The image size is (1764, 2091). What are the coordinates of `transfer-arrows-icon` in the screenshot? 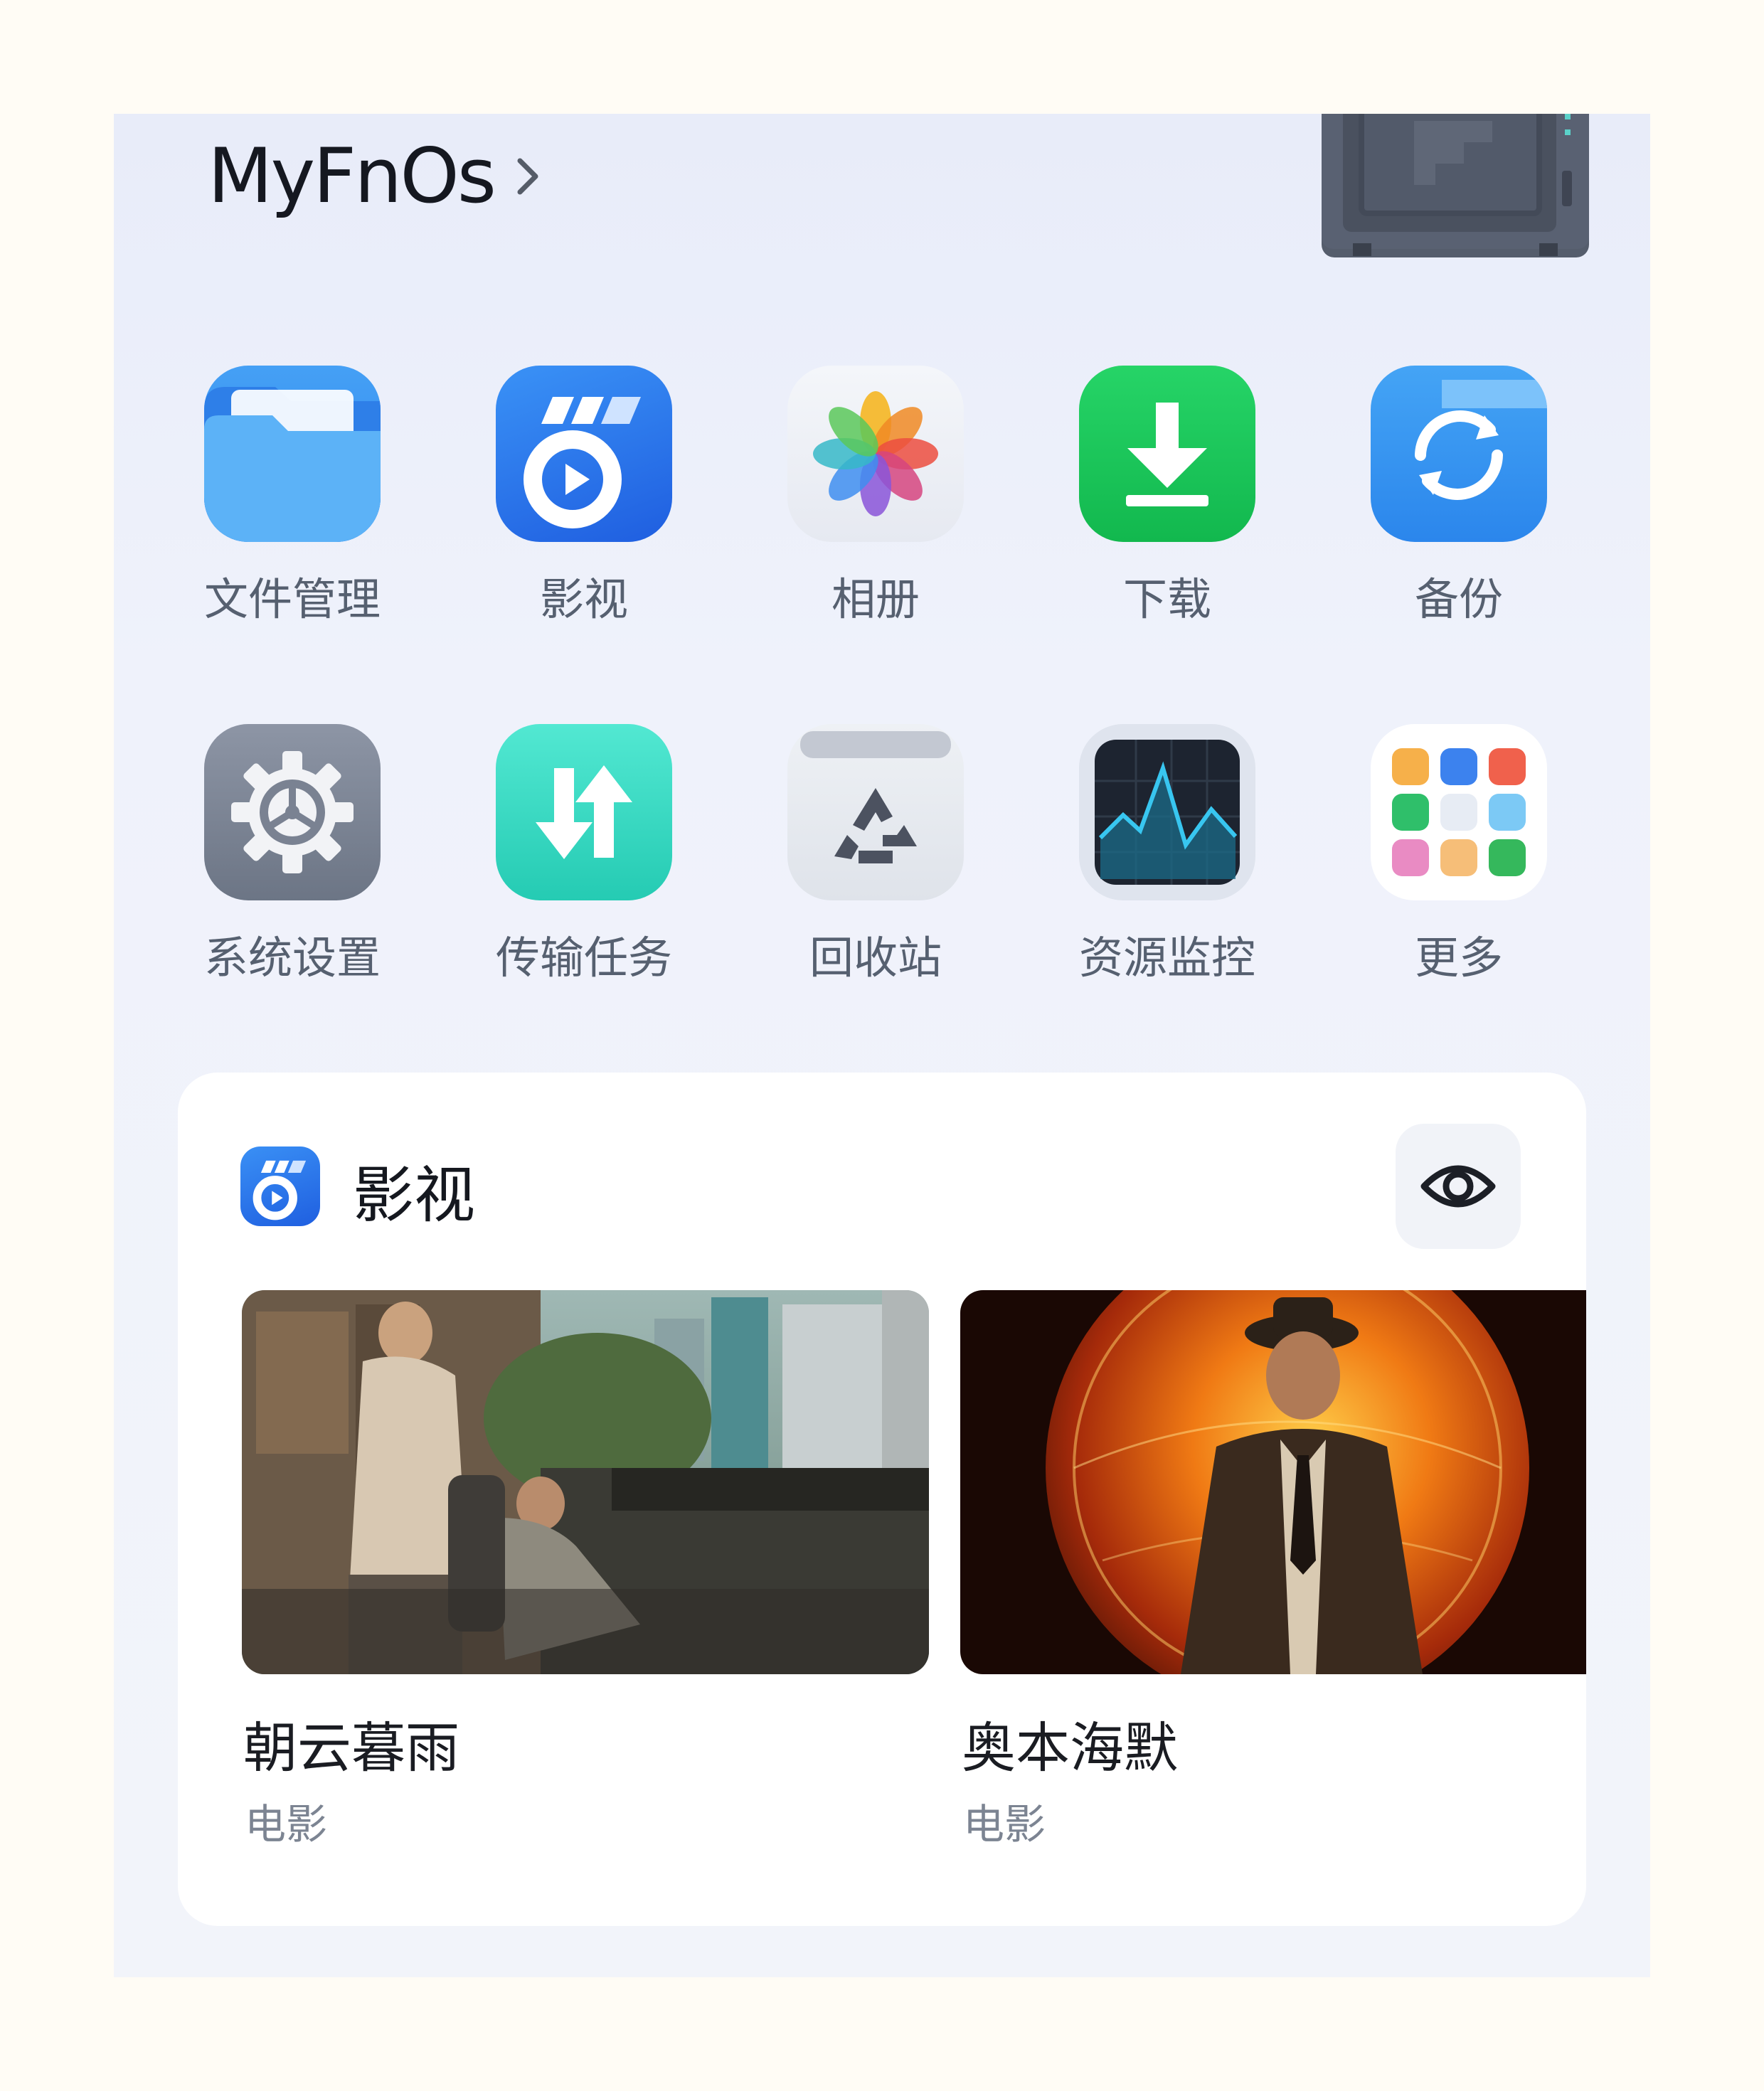 It's located at (584, 812).